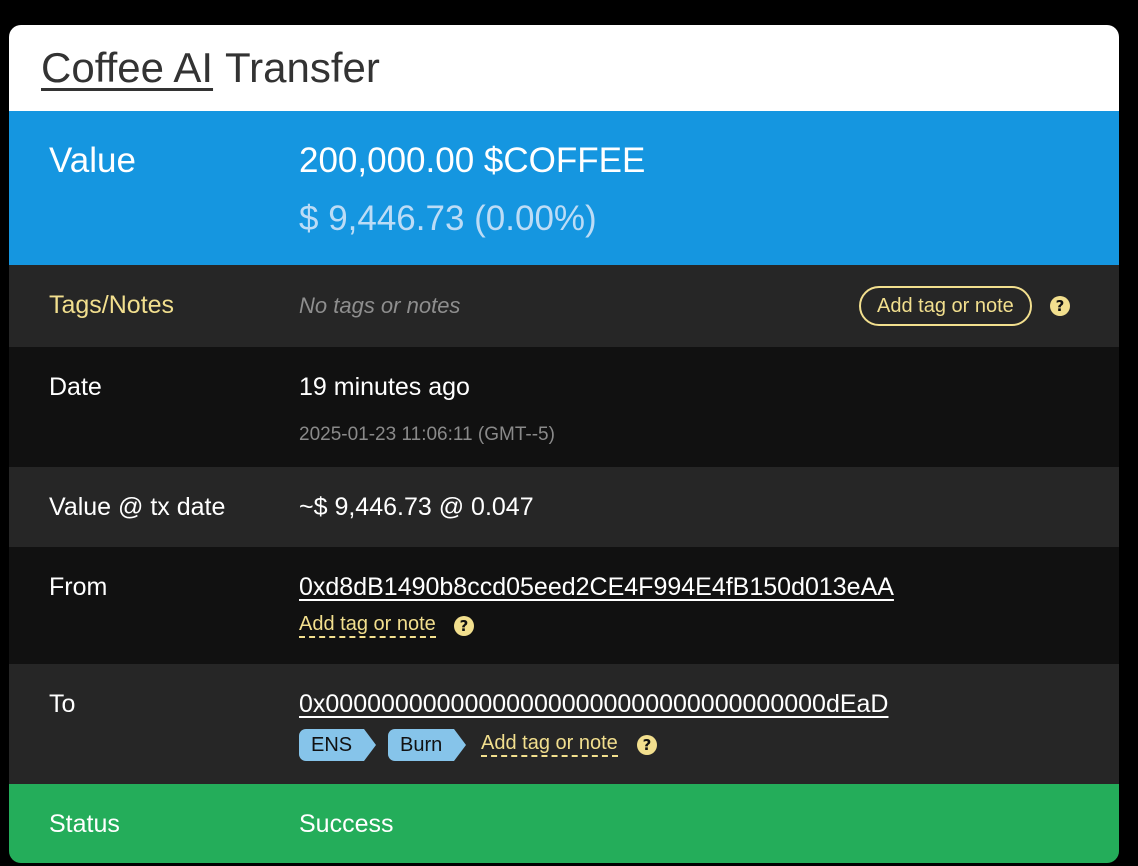 The width and height of the screenshot is (1138, 866). Describe the element at coordinates (380, 305) in the screenshot. I see `no-tags-text: No tags or notes` at that location.